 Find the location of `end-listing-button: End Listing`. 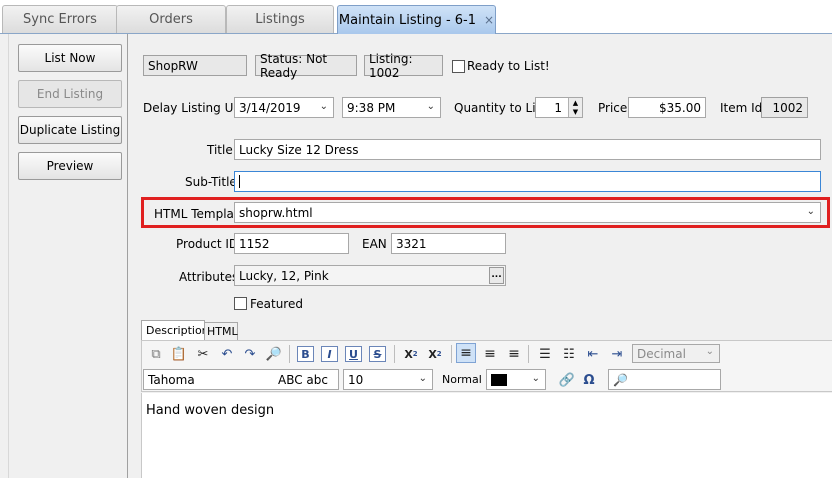

end-listing-button: End Listing is located at coordinates (70, 94).